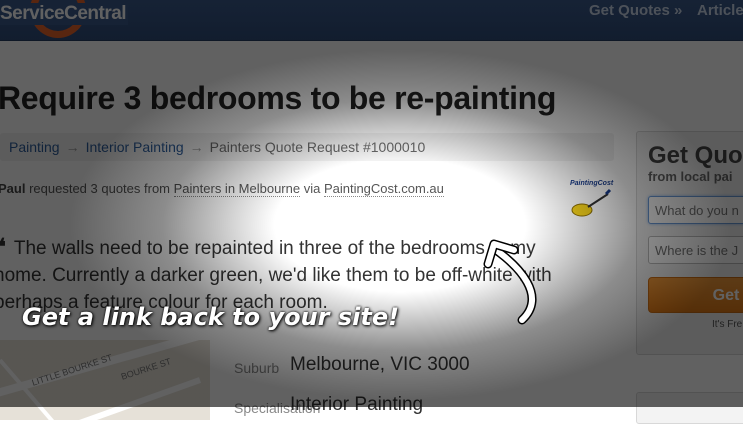 This screenshot has width=743, height=424. What do you see at coordinates (510, 282) in the screenshot?
I see `callout-arrow-icon` at bounding box center [510, 282].